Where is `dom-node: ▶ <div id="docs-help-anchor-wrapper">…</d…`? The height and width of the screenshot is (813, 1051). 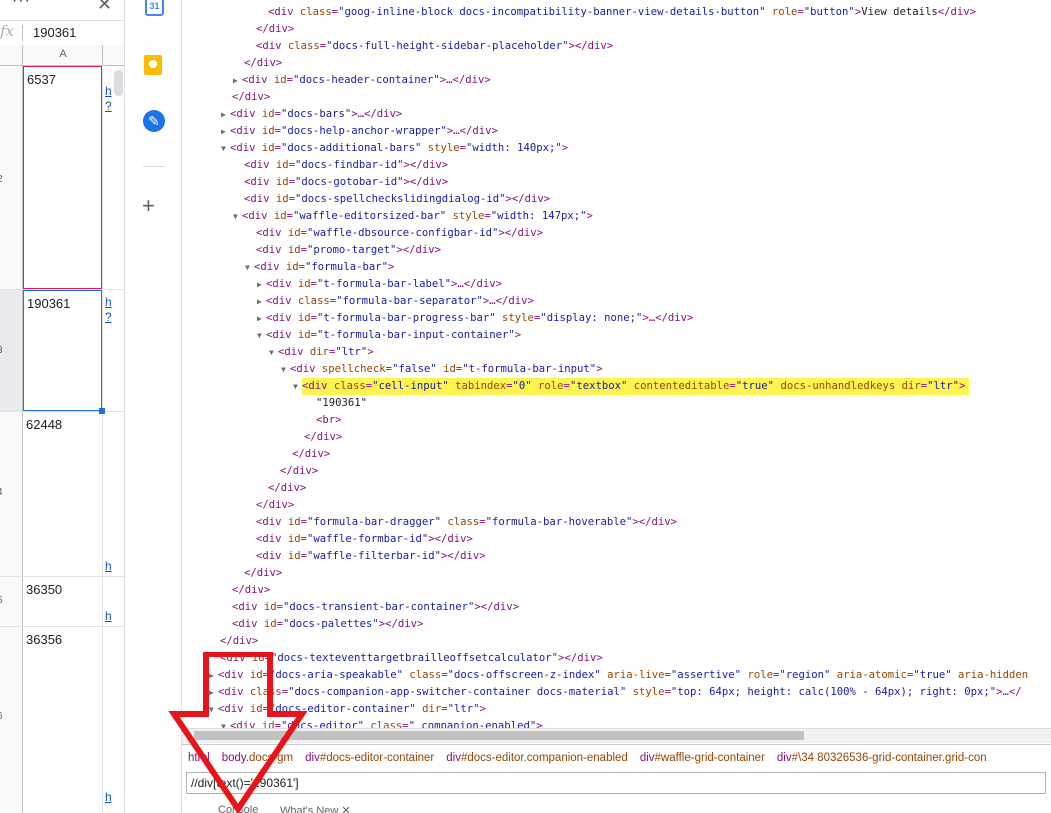
dom-node: ▶ <div id="docs-help-anchor-wrapper">…</d… is located at coordinates (340, 131).